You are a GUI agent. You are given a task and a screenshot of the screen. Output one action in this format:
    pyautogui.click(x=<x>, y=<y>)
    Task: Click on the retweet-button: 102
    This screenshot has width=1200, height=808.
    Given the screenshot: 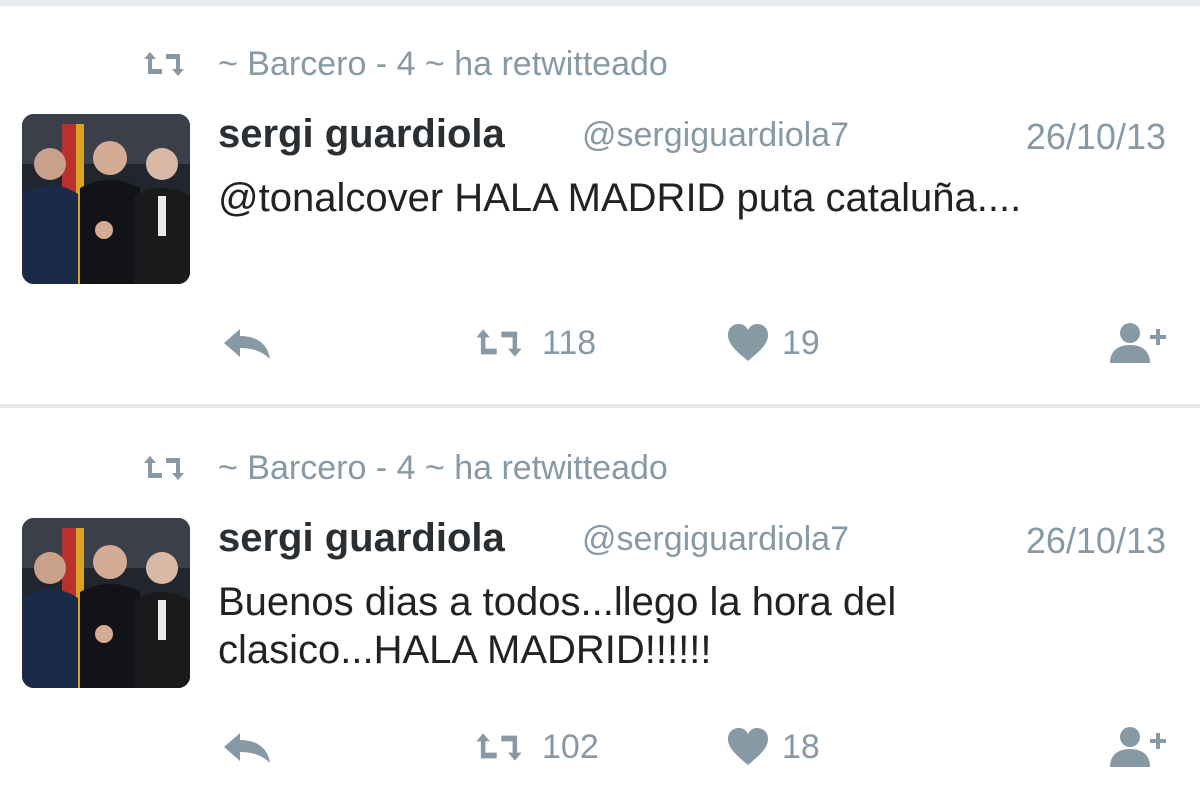 What is the action you would take?
    pyautogui.click(x=534, y=747)
    